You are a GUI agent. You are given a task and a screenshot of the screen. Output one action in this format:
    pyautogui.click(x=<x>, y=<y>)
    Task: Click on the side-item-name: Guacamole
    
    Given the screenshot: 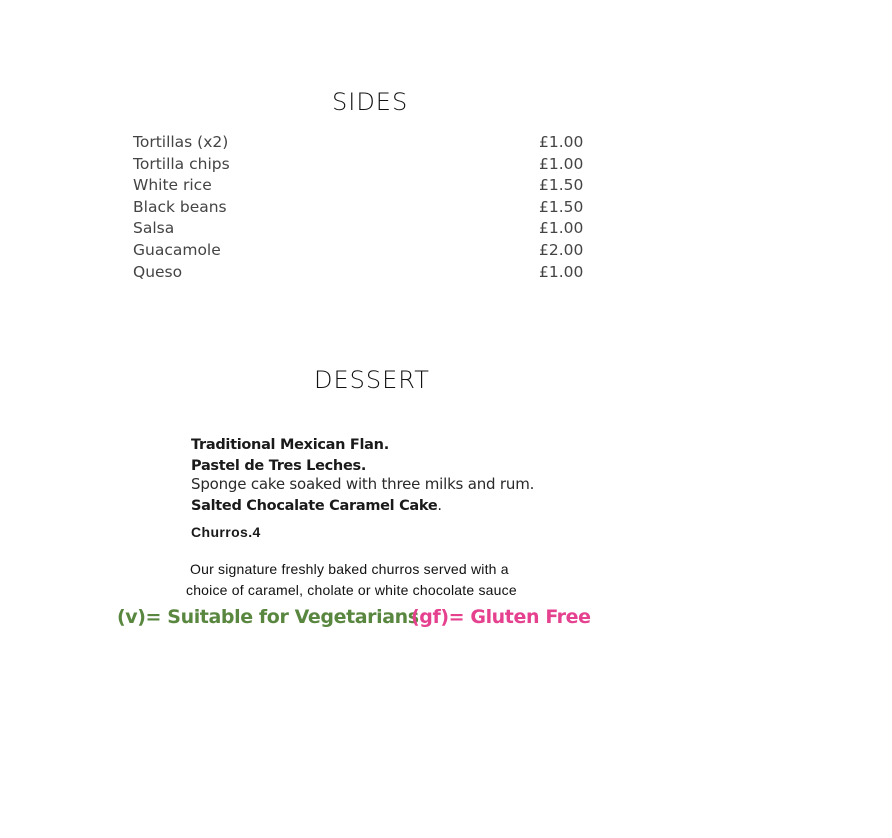 What is the action you would take?
    pyautogui.click(x=177, y=249)
    